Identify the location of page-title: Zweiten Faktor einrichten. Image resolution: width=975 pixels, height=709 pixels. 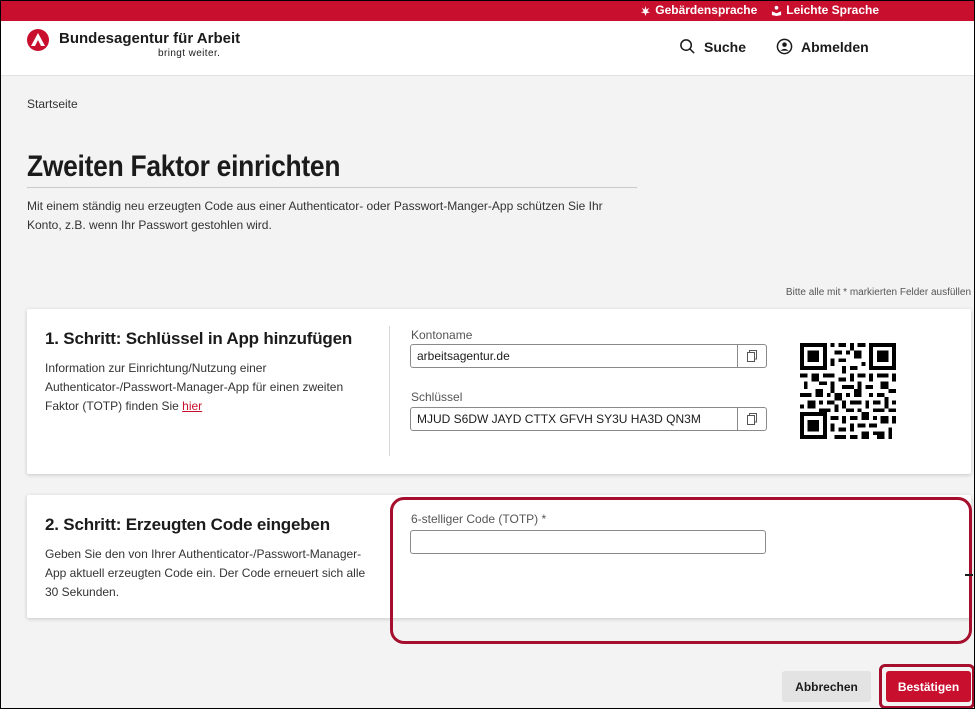
(184, 166).